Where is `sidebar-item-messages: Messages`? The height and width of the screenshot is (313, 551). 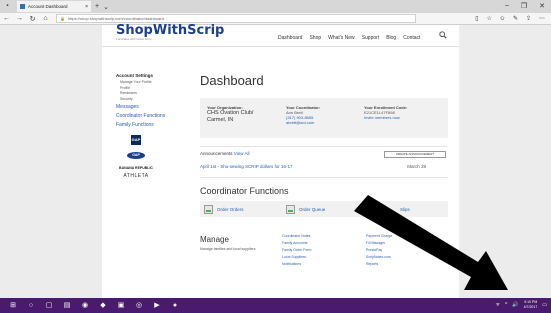 sidebar-item-messages: Messages is located at coordinates (149, 107).